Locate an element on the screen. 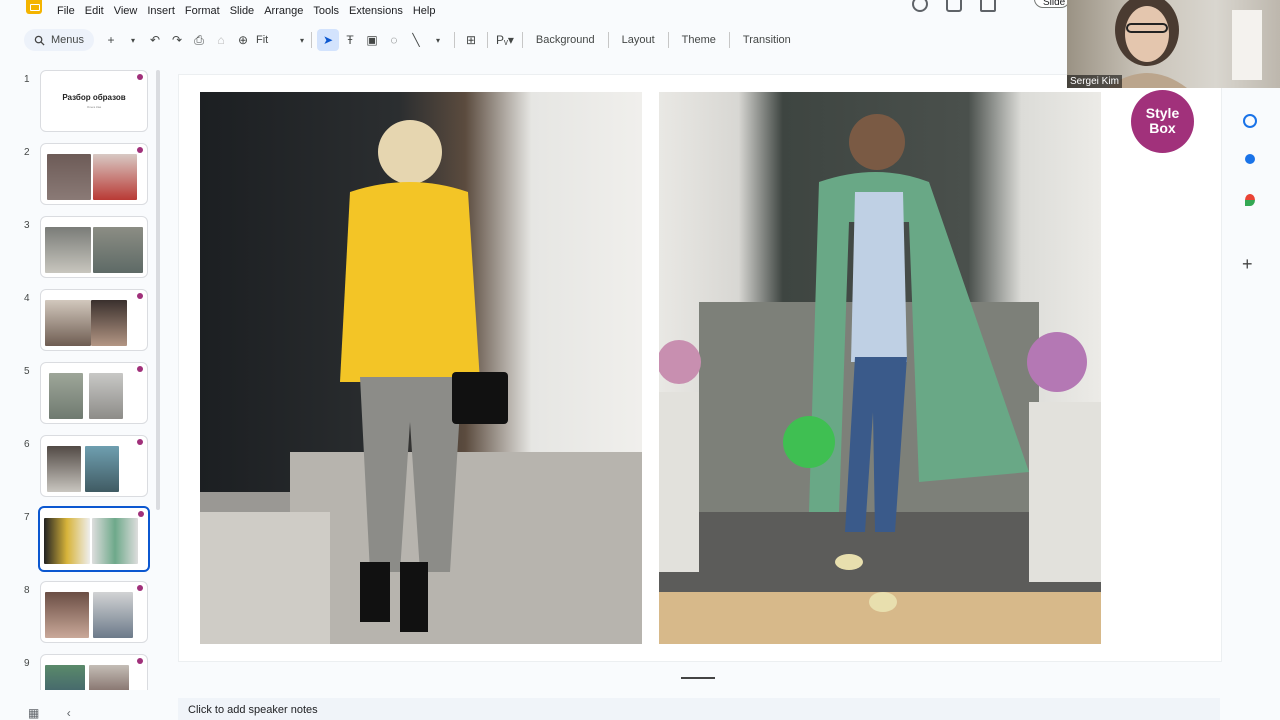  theme-button: Theme is located at coordinates (699, 40).